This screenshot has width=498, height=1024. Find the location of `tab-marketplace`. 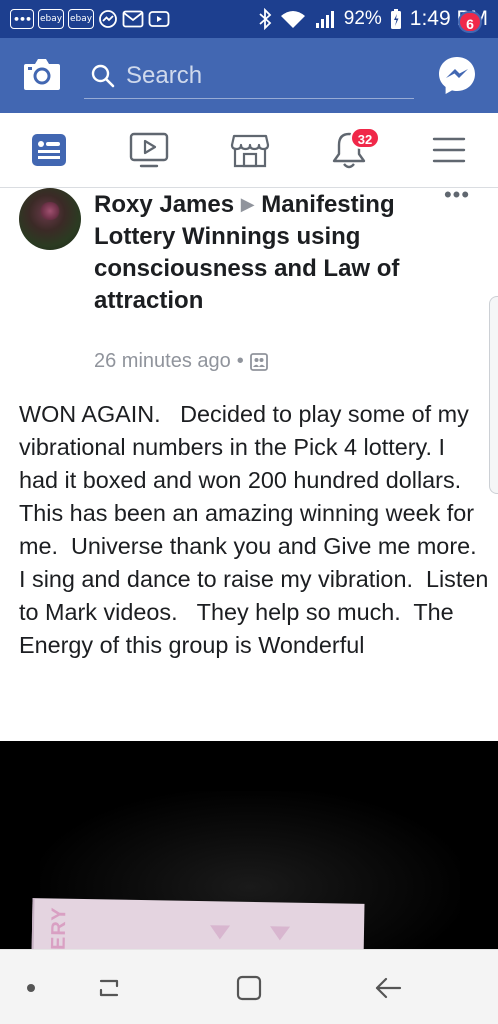

tab-marketplace is located at coordinates (250, 150).